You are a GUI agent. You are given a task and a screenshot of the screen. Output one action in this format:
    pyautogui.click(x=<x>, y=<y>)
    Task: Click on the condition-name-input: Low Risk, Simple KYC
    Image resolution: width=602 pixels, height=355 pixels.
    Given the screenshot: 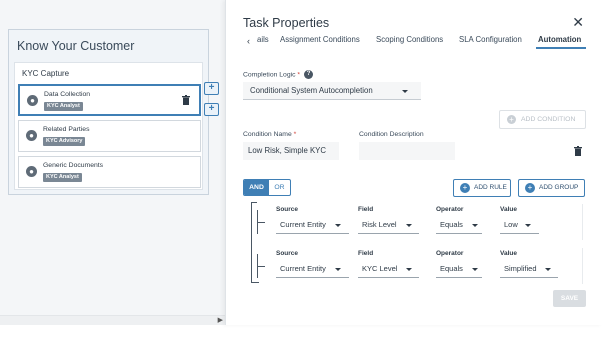 What is the action you would take?
    pyautogui.click(x=291, y=151)
    